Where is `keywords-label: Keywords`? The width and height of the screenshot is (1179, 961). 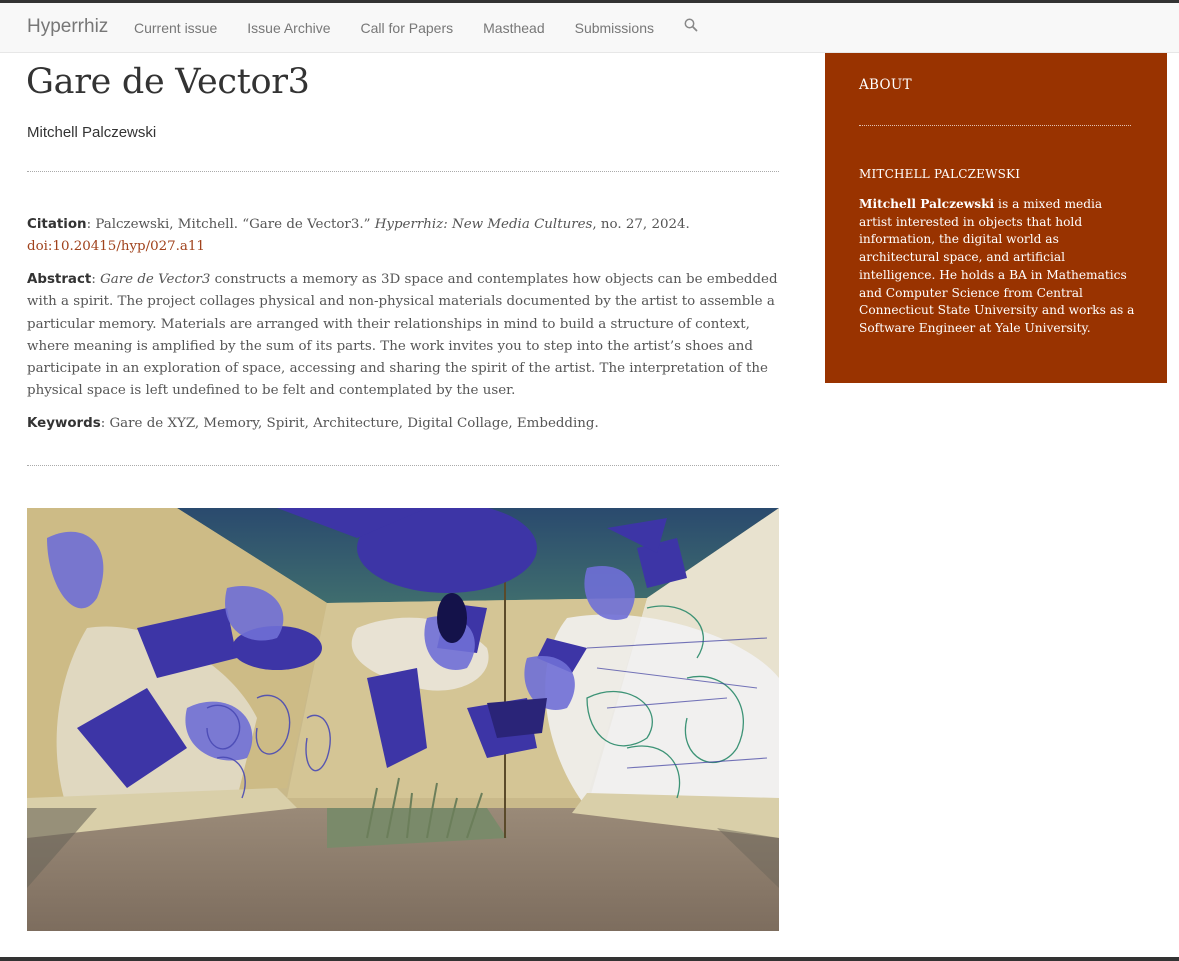
keywords-label: Keywords is located at coordinates (64, 423).